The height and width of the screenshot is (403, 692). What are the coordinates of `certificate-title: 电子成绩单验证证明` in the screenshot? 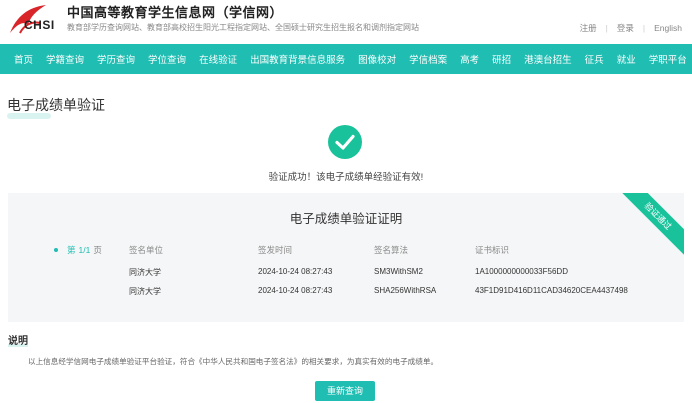 It's located at (346, 219).